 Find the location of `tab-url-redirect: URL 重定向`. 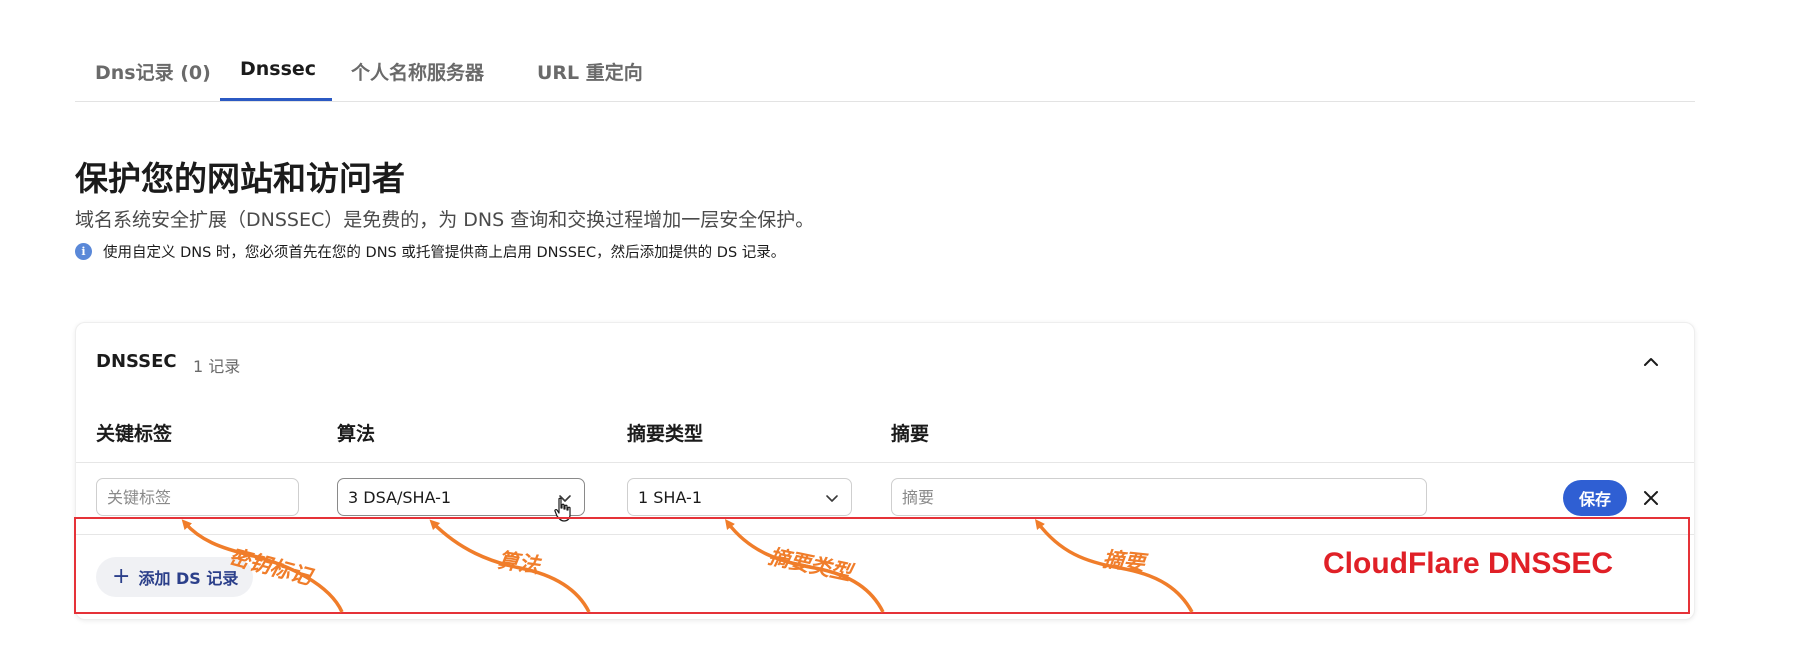

tab-url-redirect: URL 重定向 is located at coordinates (590, 71).